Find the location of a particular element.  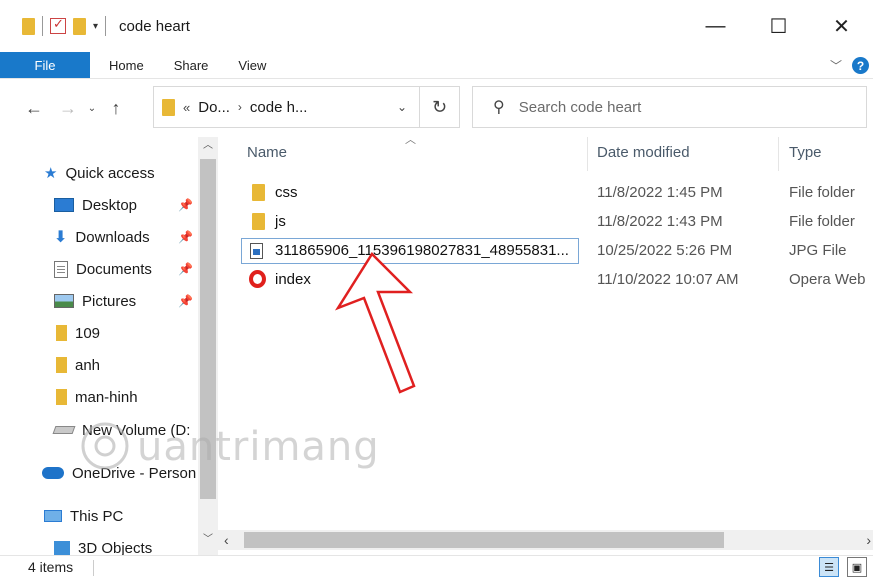

address-bar: « Do... › code h... ⌄ ↻ is located at coordinates (306, 107).